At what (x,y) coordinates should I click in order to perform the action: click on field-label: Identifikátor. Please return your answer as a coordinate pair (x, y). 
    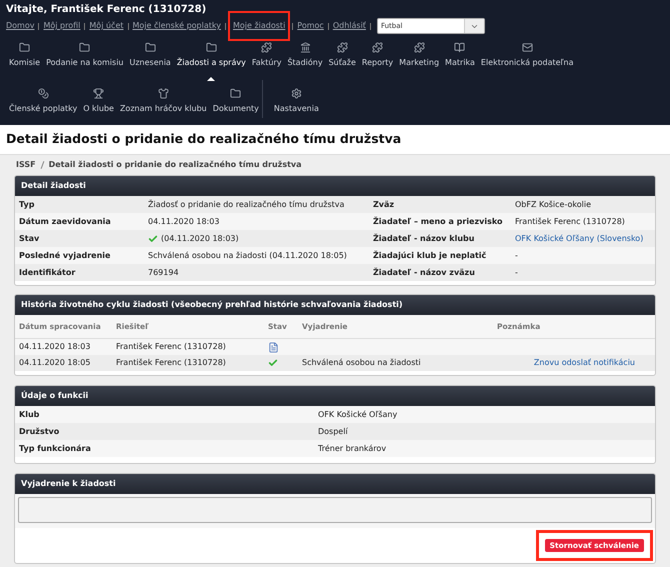
    Looking at the image, I should click on (47, 272).